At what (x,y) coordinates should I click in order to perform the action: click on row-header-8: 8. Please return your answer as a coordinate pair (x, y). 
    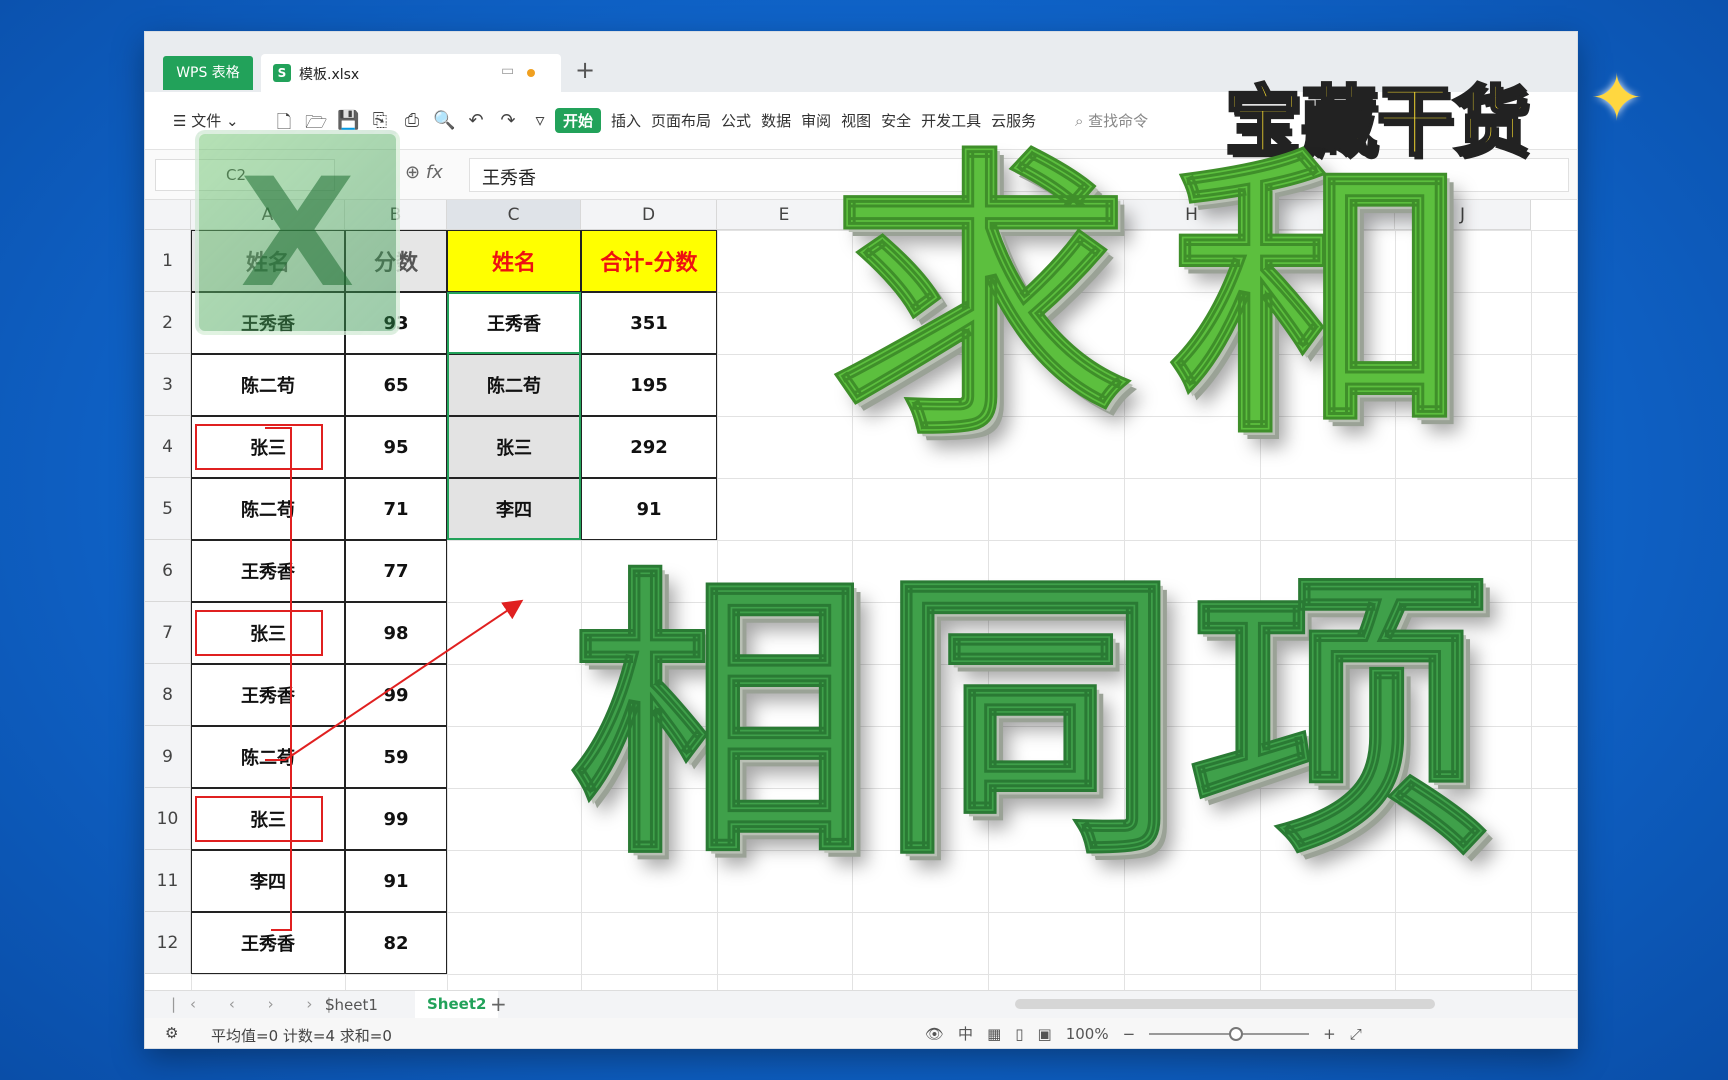
    Looking at the image, I should click on (168, 695).